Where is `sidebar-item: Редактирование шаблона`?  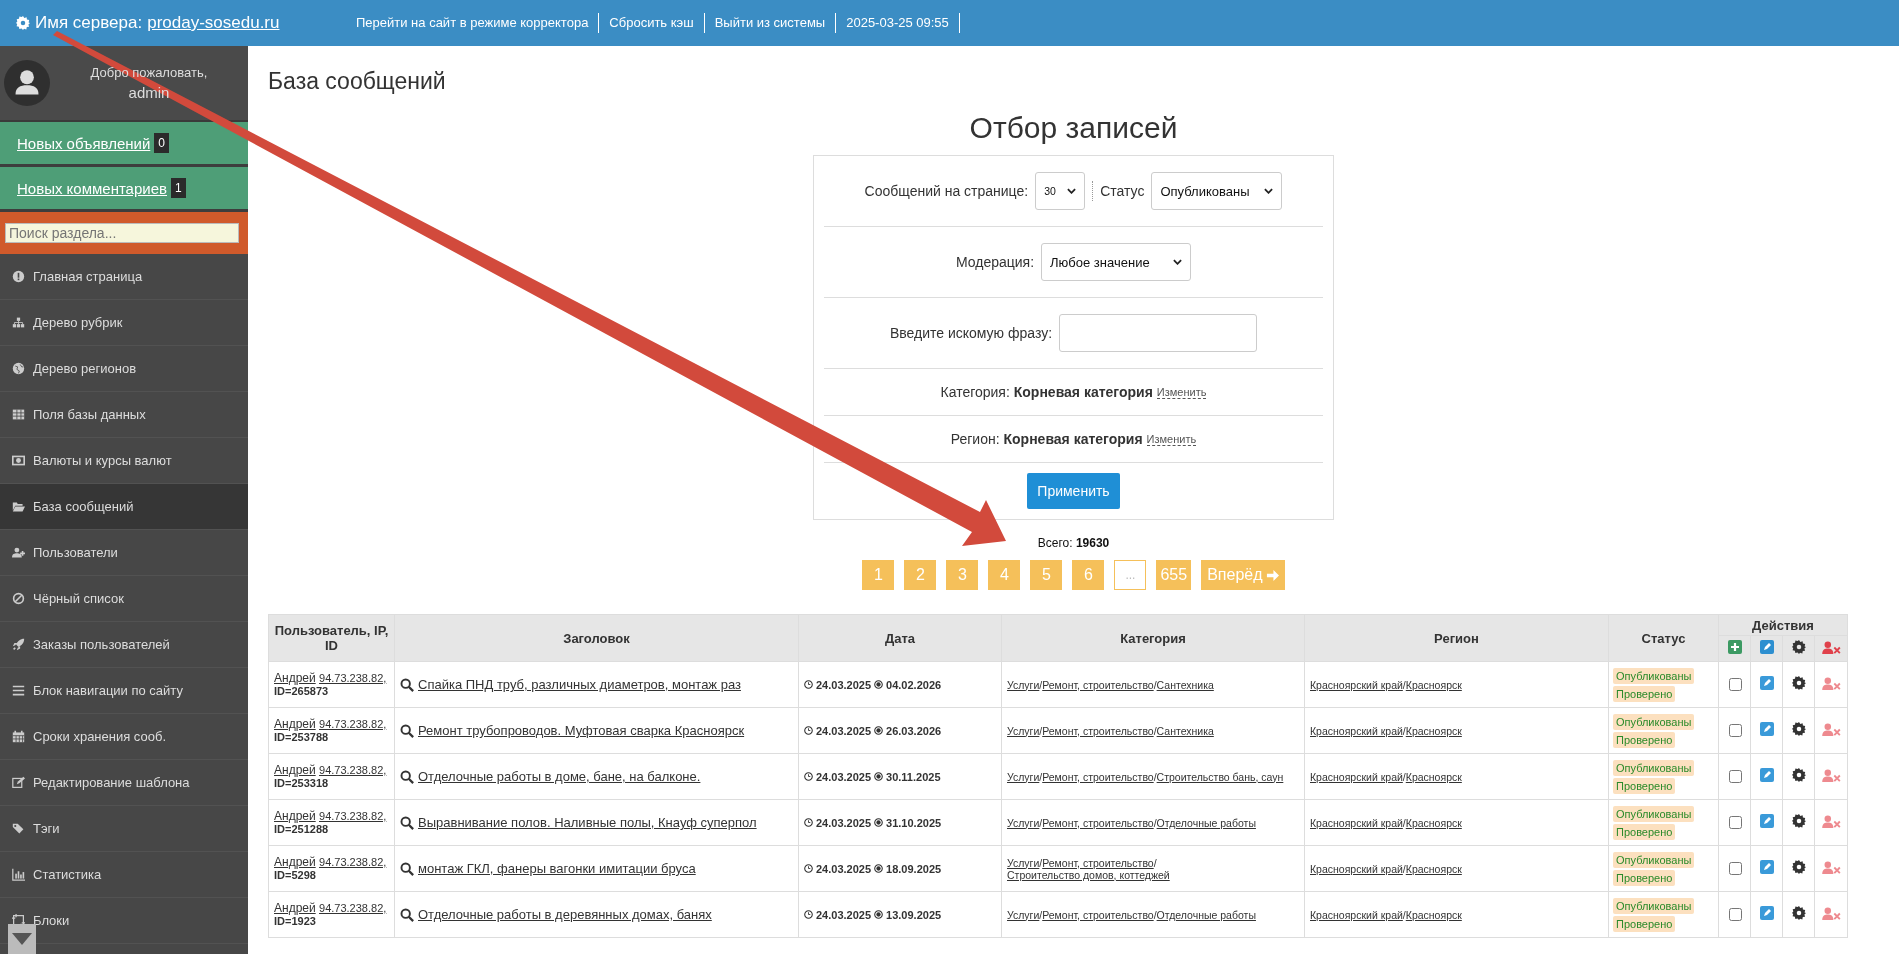 sidebar-item: Редактирование шаблона is located at coordinates (124, 783).